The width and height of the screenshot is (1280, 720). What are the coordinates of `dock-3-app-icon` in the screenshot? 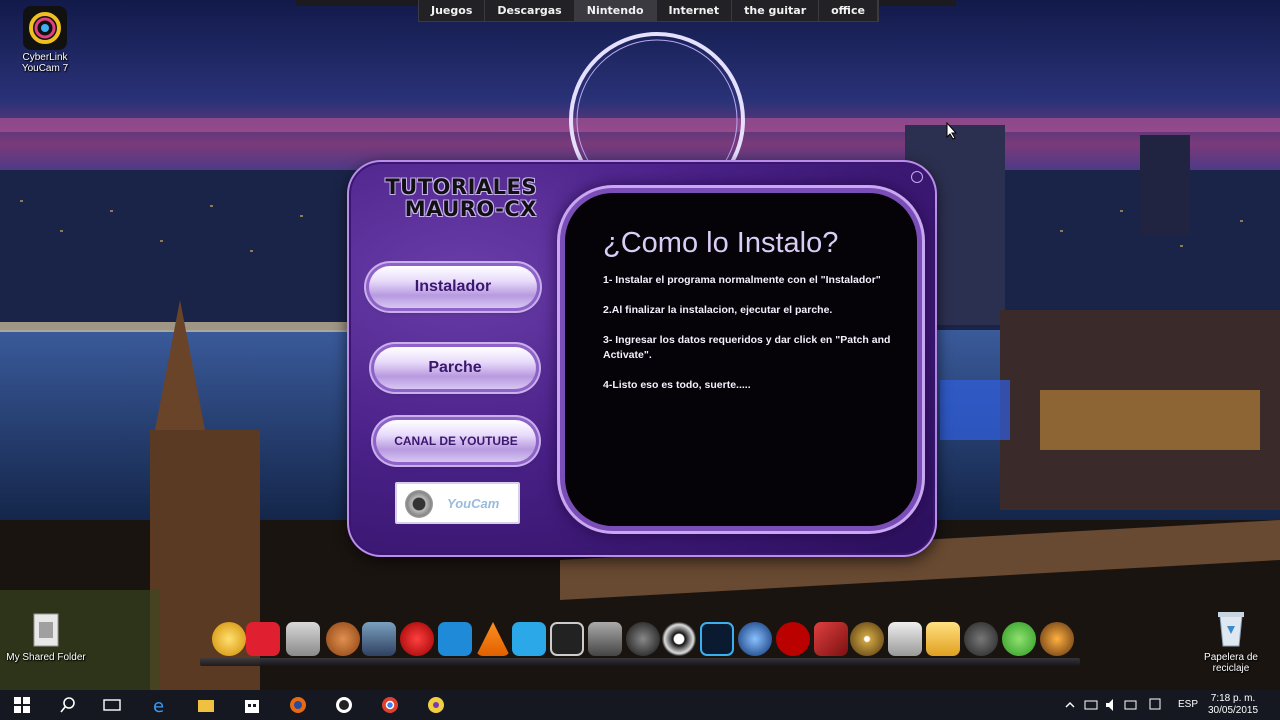 It's located at (567, 639).